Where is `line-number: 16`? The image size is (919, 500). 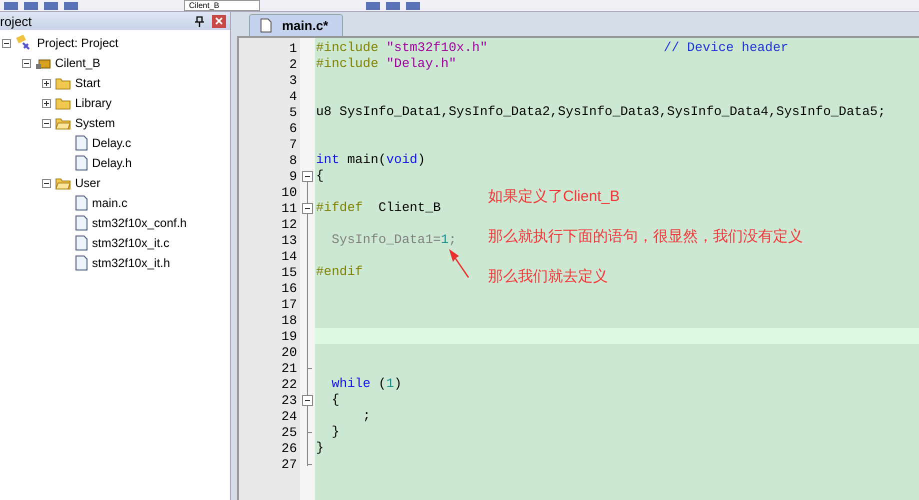 line-number: 16 is located at coordinates (289, 288).